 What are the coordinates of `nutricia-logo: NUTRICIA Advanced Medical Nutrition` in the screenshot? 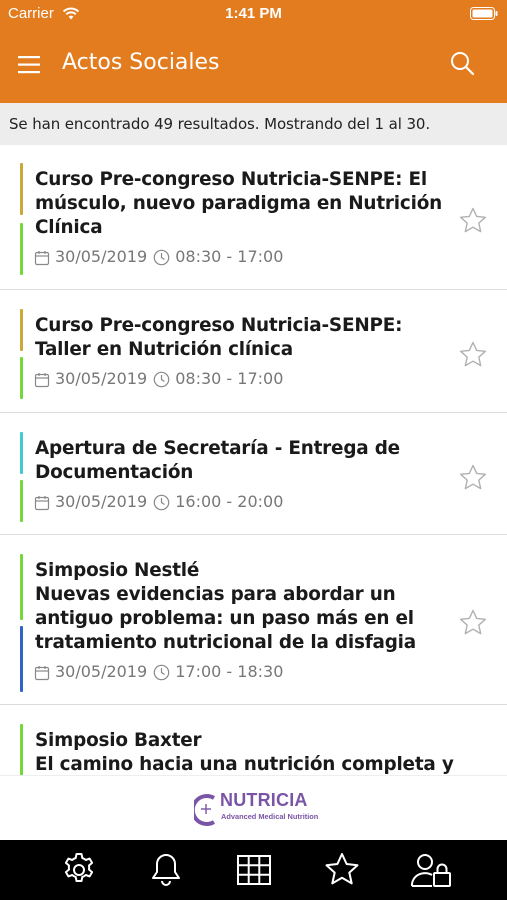 It's located at (259, 810).